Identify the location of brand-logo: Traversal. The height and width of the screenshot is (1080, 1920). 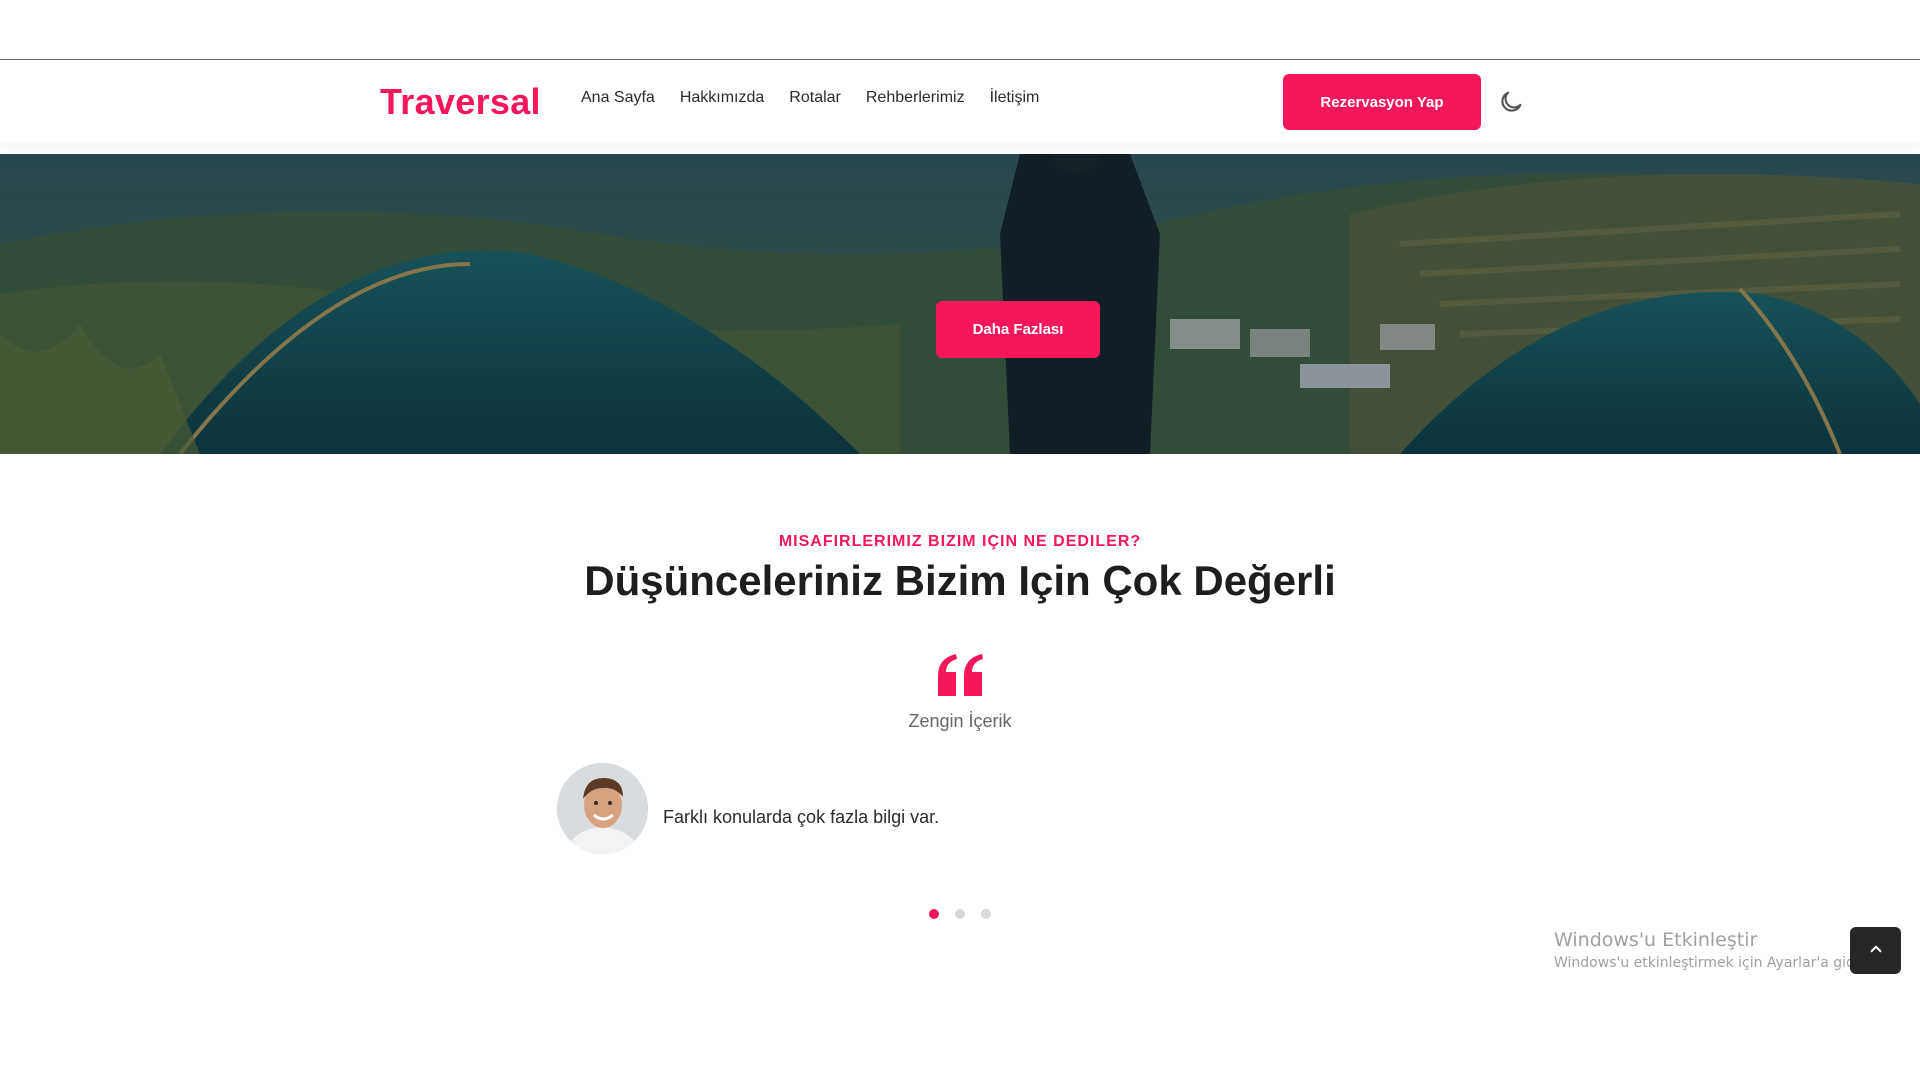
(460, 102).